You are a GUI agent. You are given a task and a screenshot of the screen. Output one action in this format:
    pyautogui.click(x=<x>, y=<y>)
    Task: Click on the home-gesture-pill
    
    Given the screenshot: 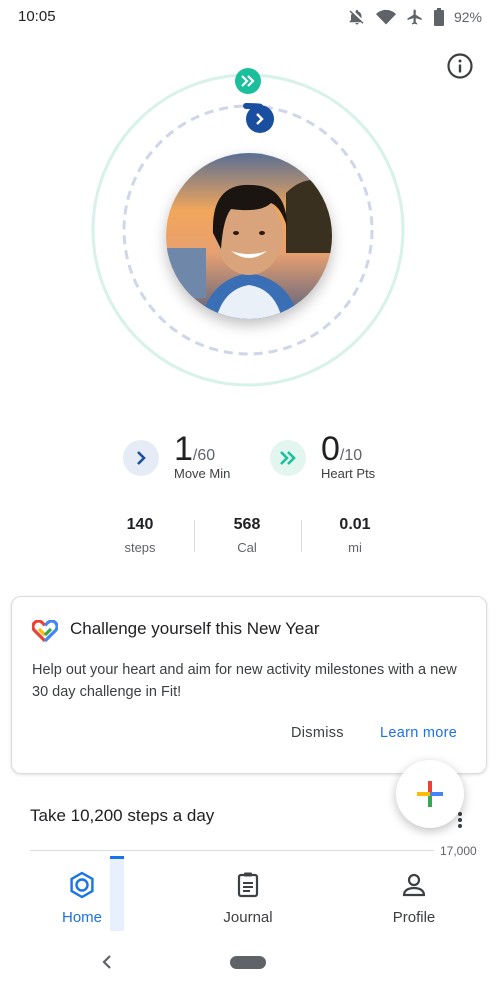 What is the action you would take?
    pyautogui.click(x=248, y=962)
    